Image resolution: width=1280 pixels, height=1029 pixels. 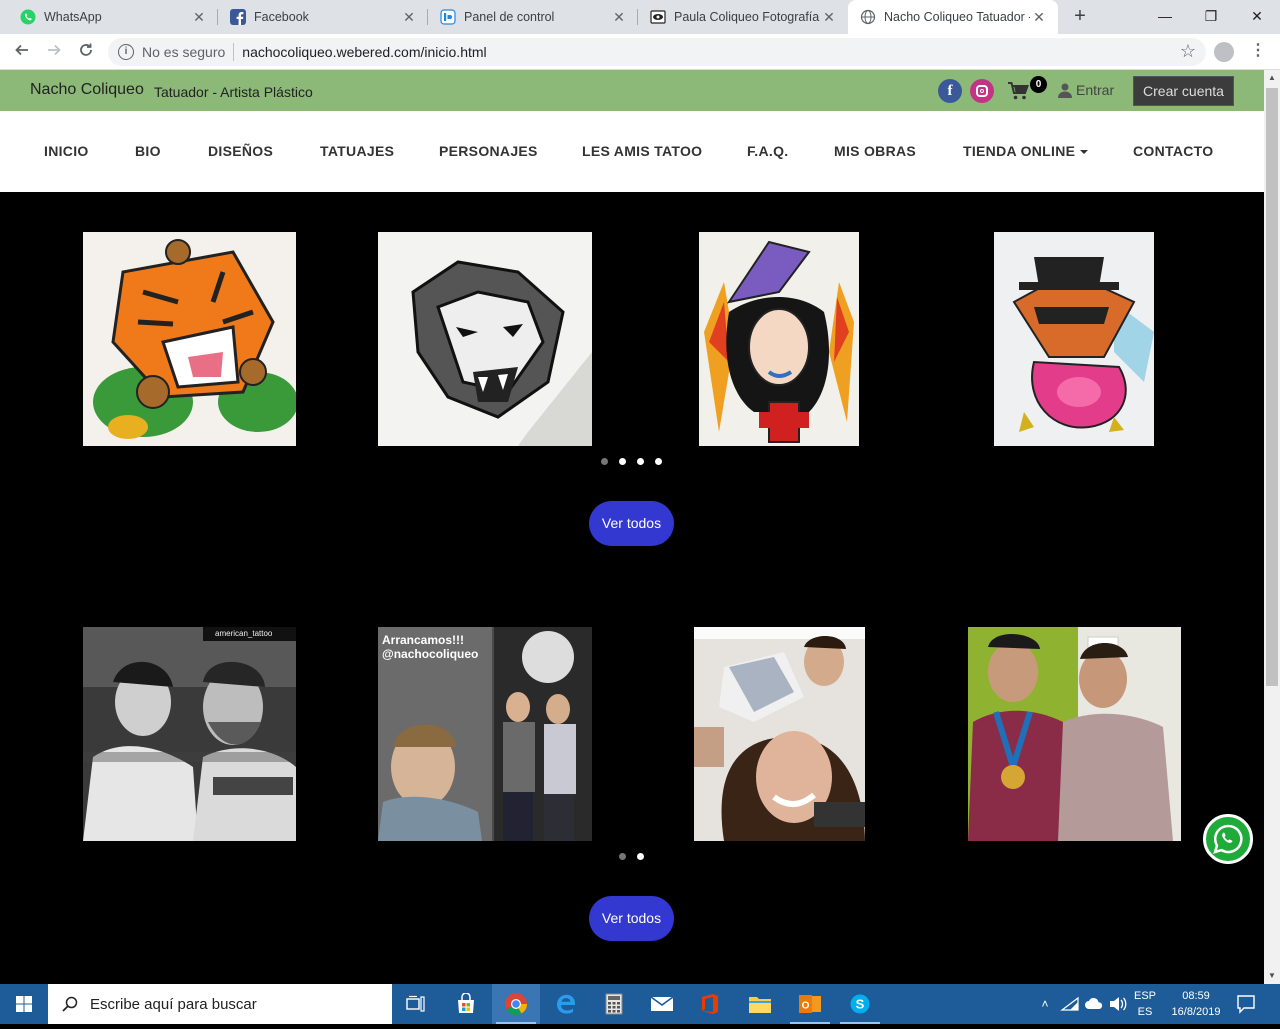 What do you see at coordinates (1196, 996) in the screenshot?
I see `clock-time: 08:59` at bounding box center [1196, 996].